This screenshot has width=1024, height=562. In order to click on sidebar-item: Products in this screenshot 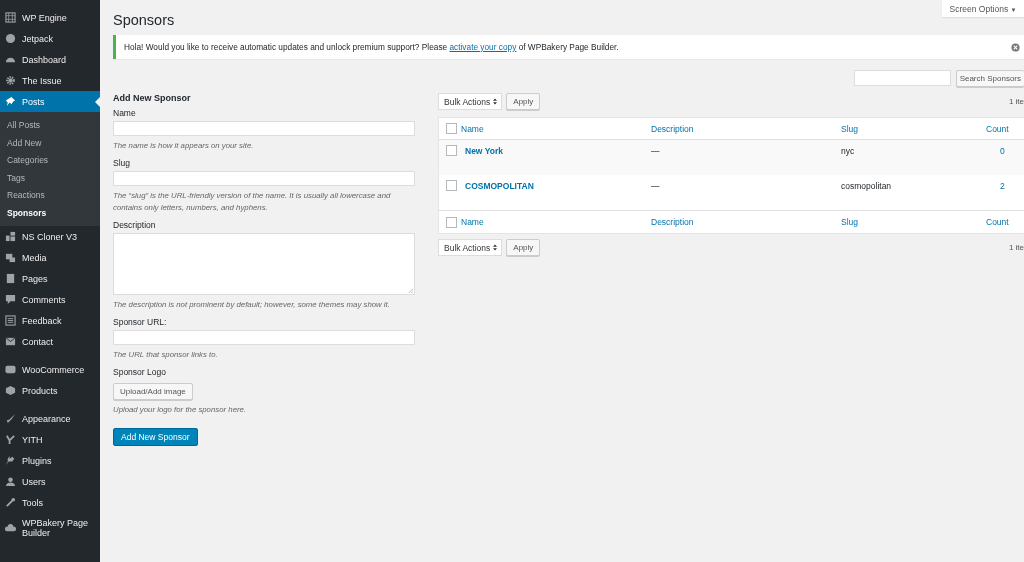, I will do `click(50, 390)`.